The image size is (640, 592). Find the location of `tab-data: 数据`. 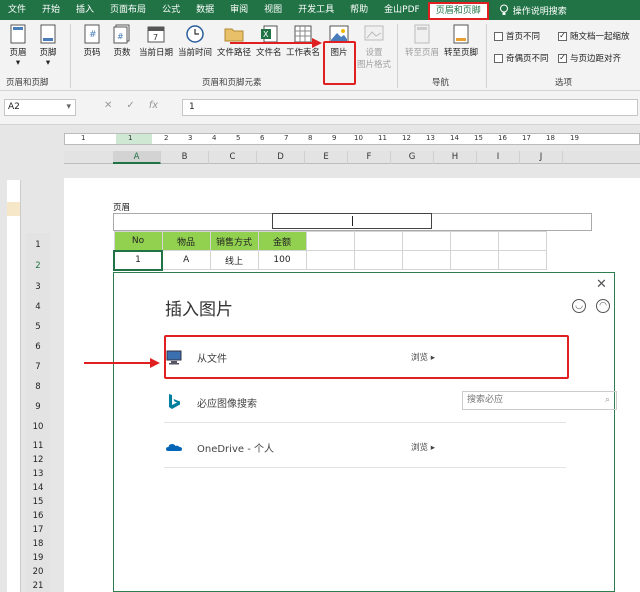

tab-data: 数据 is located at coordinates (205, 10).